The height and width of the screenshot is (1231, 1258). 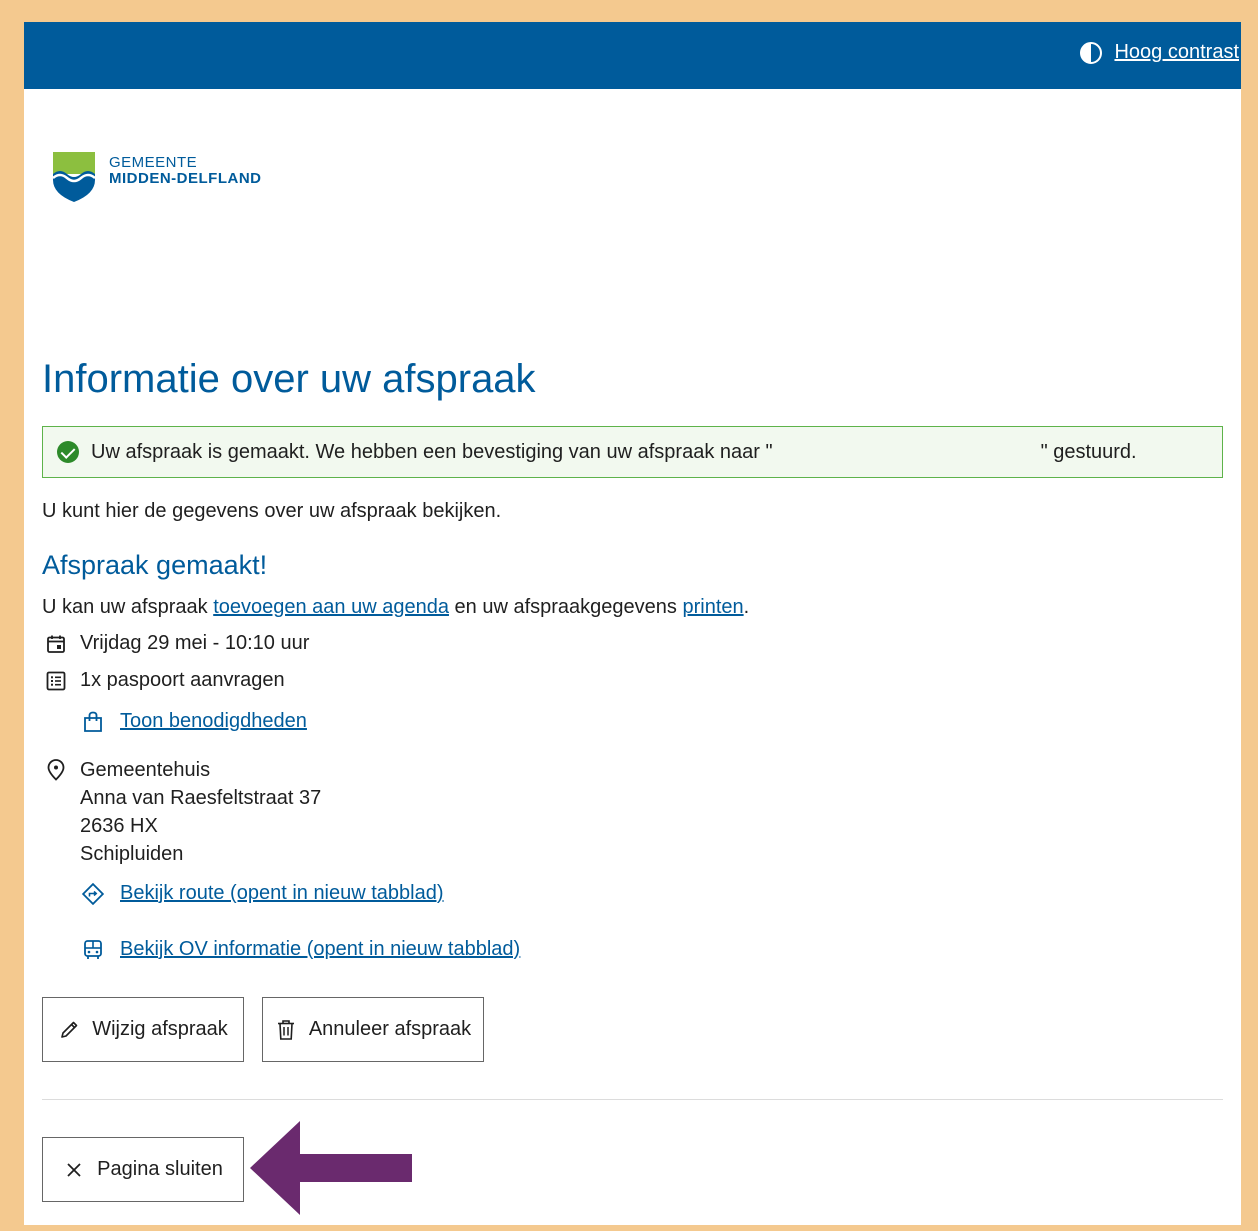 I want to click on logo-text: GEMEENTE MIDDEN-DELFLAND, so click(x=185, y=169).